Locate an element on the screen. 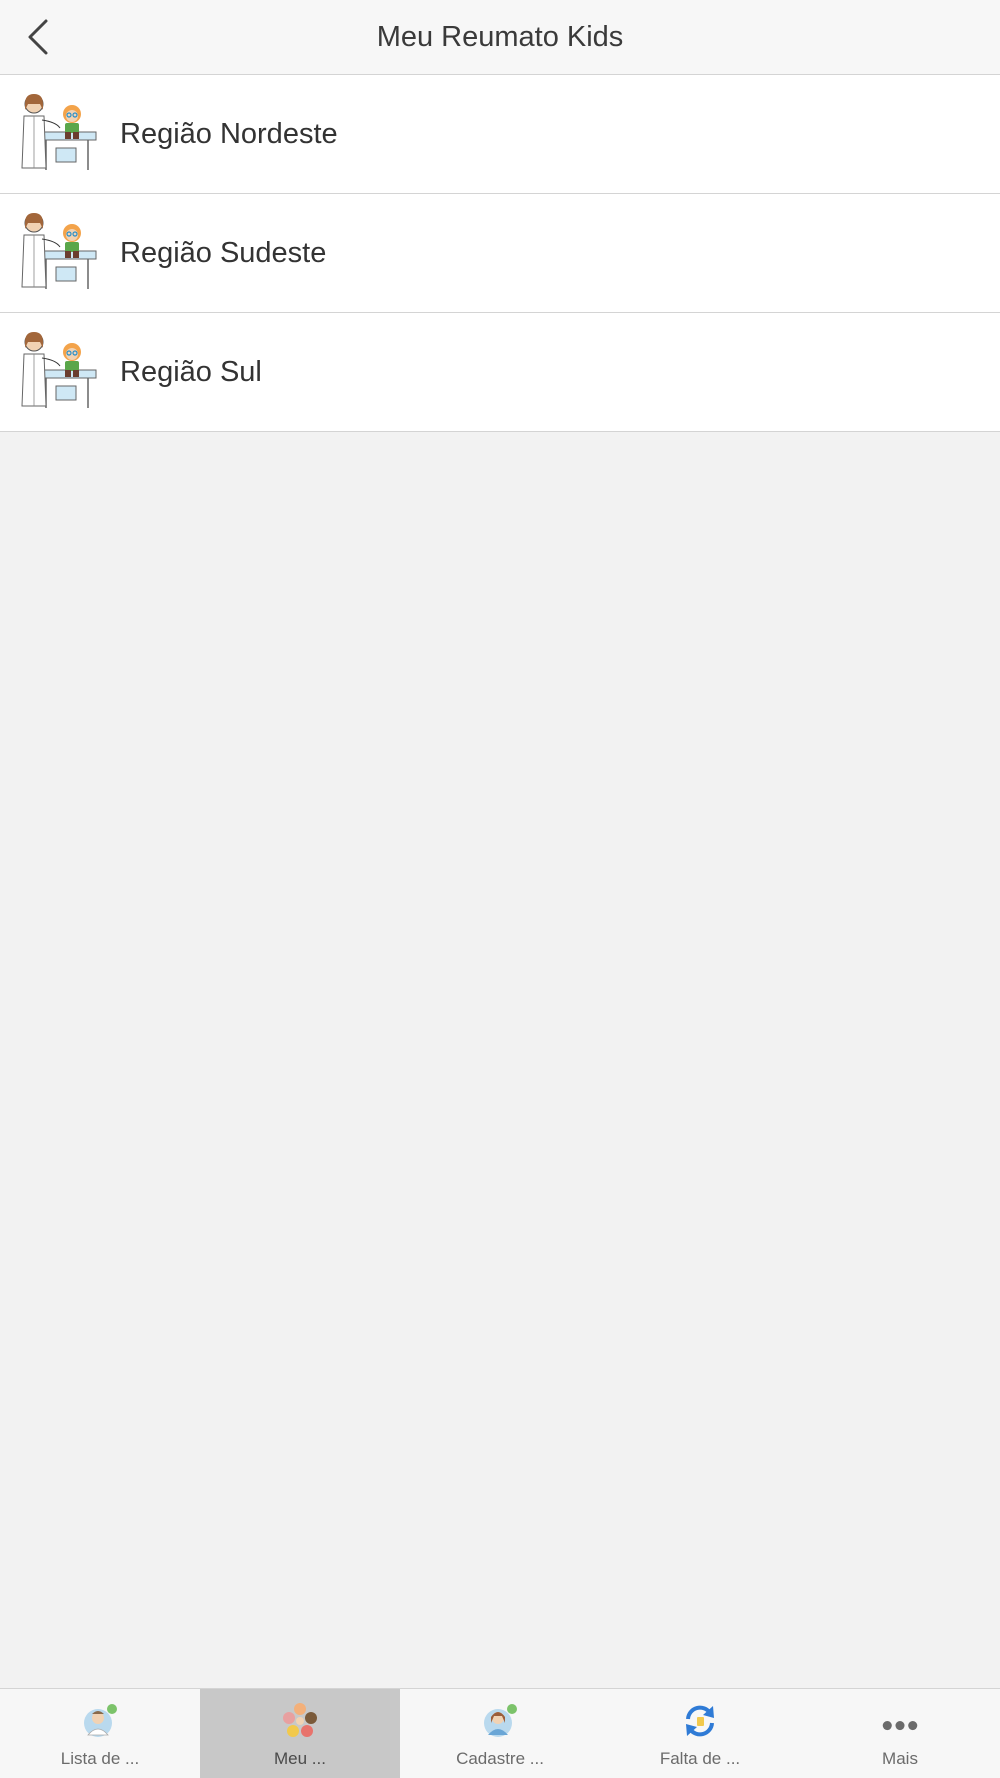 The height and width of the screenshot is (1778, 1000). list-item-label: Região Sudeste is located at coordinates (223, 252).